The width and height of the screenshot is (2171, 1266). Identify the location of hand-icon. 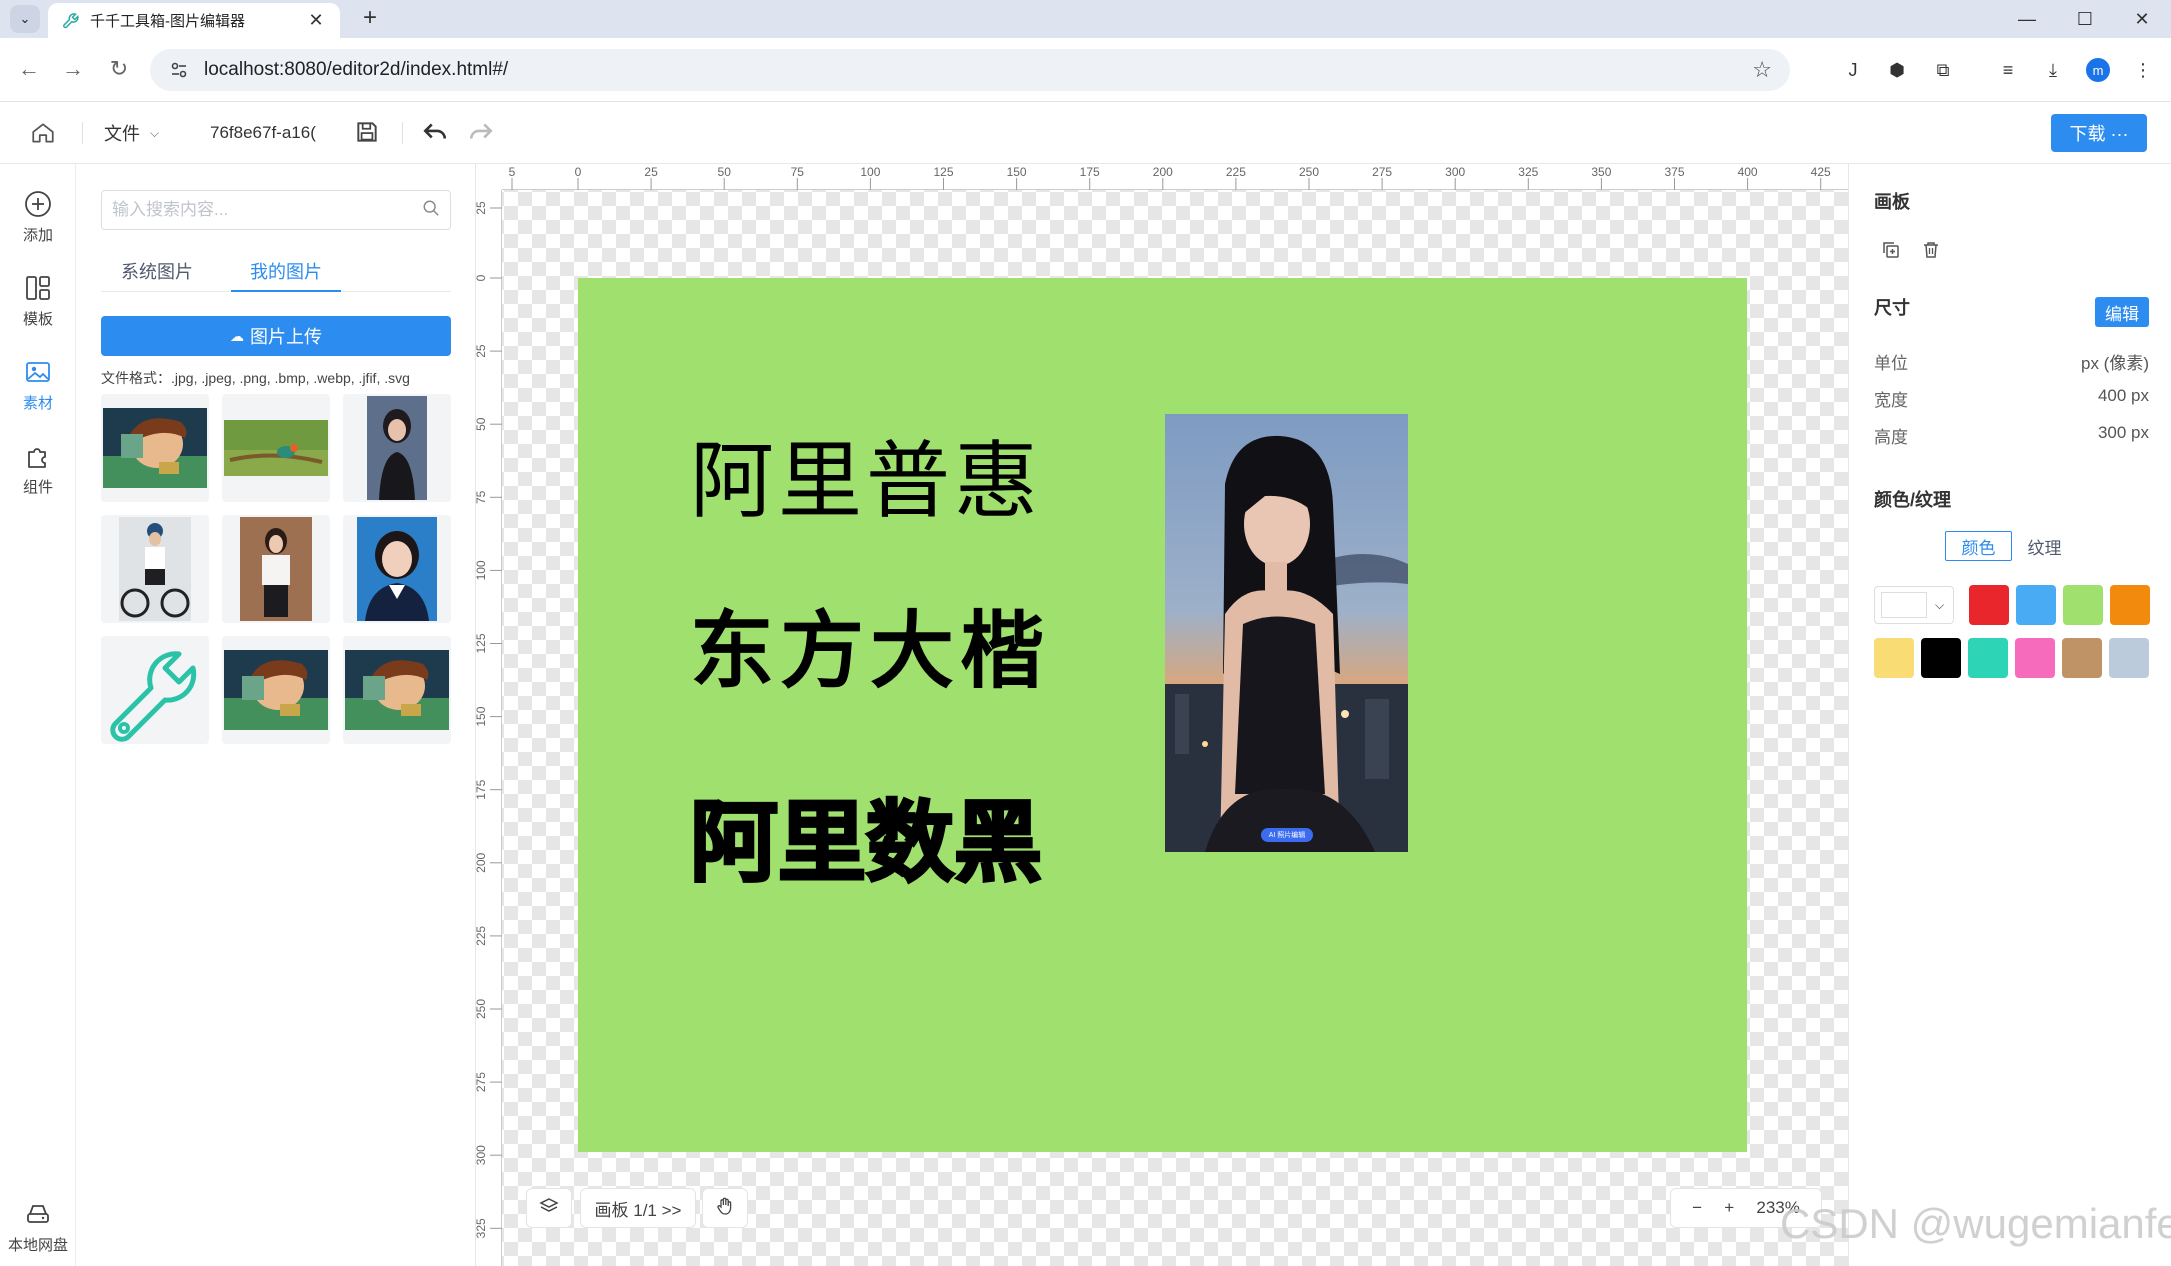
(725, 1208).